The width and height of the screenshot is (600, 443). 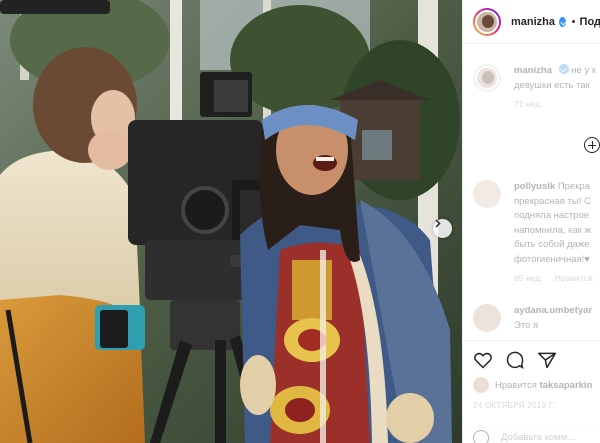 I want to click on add-comment-bar, so click(x=531, y=435).